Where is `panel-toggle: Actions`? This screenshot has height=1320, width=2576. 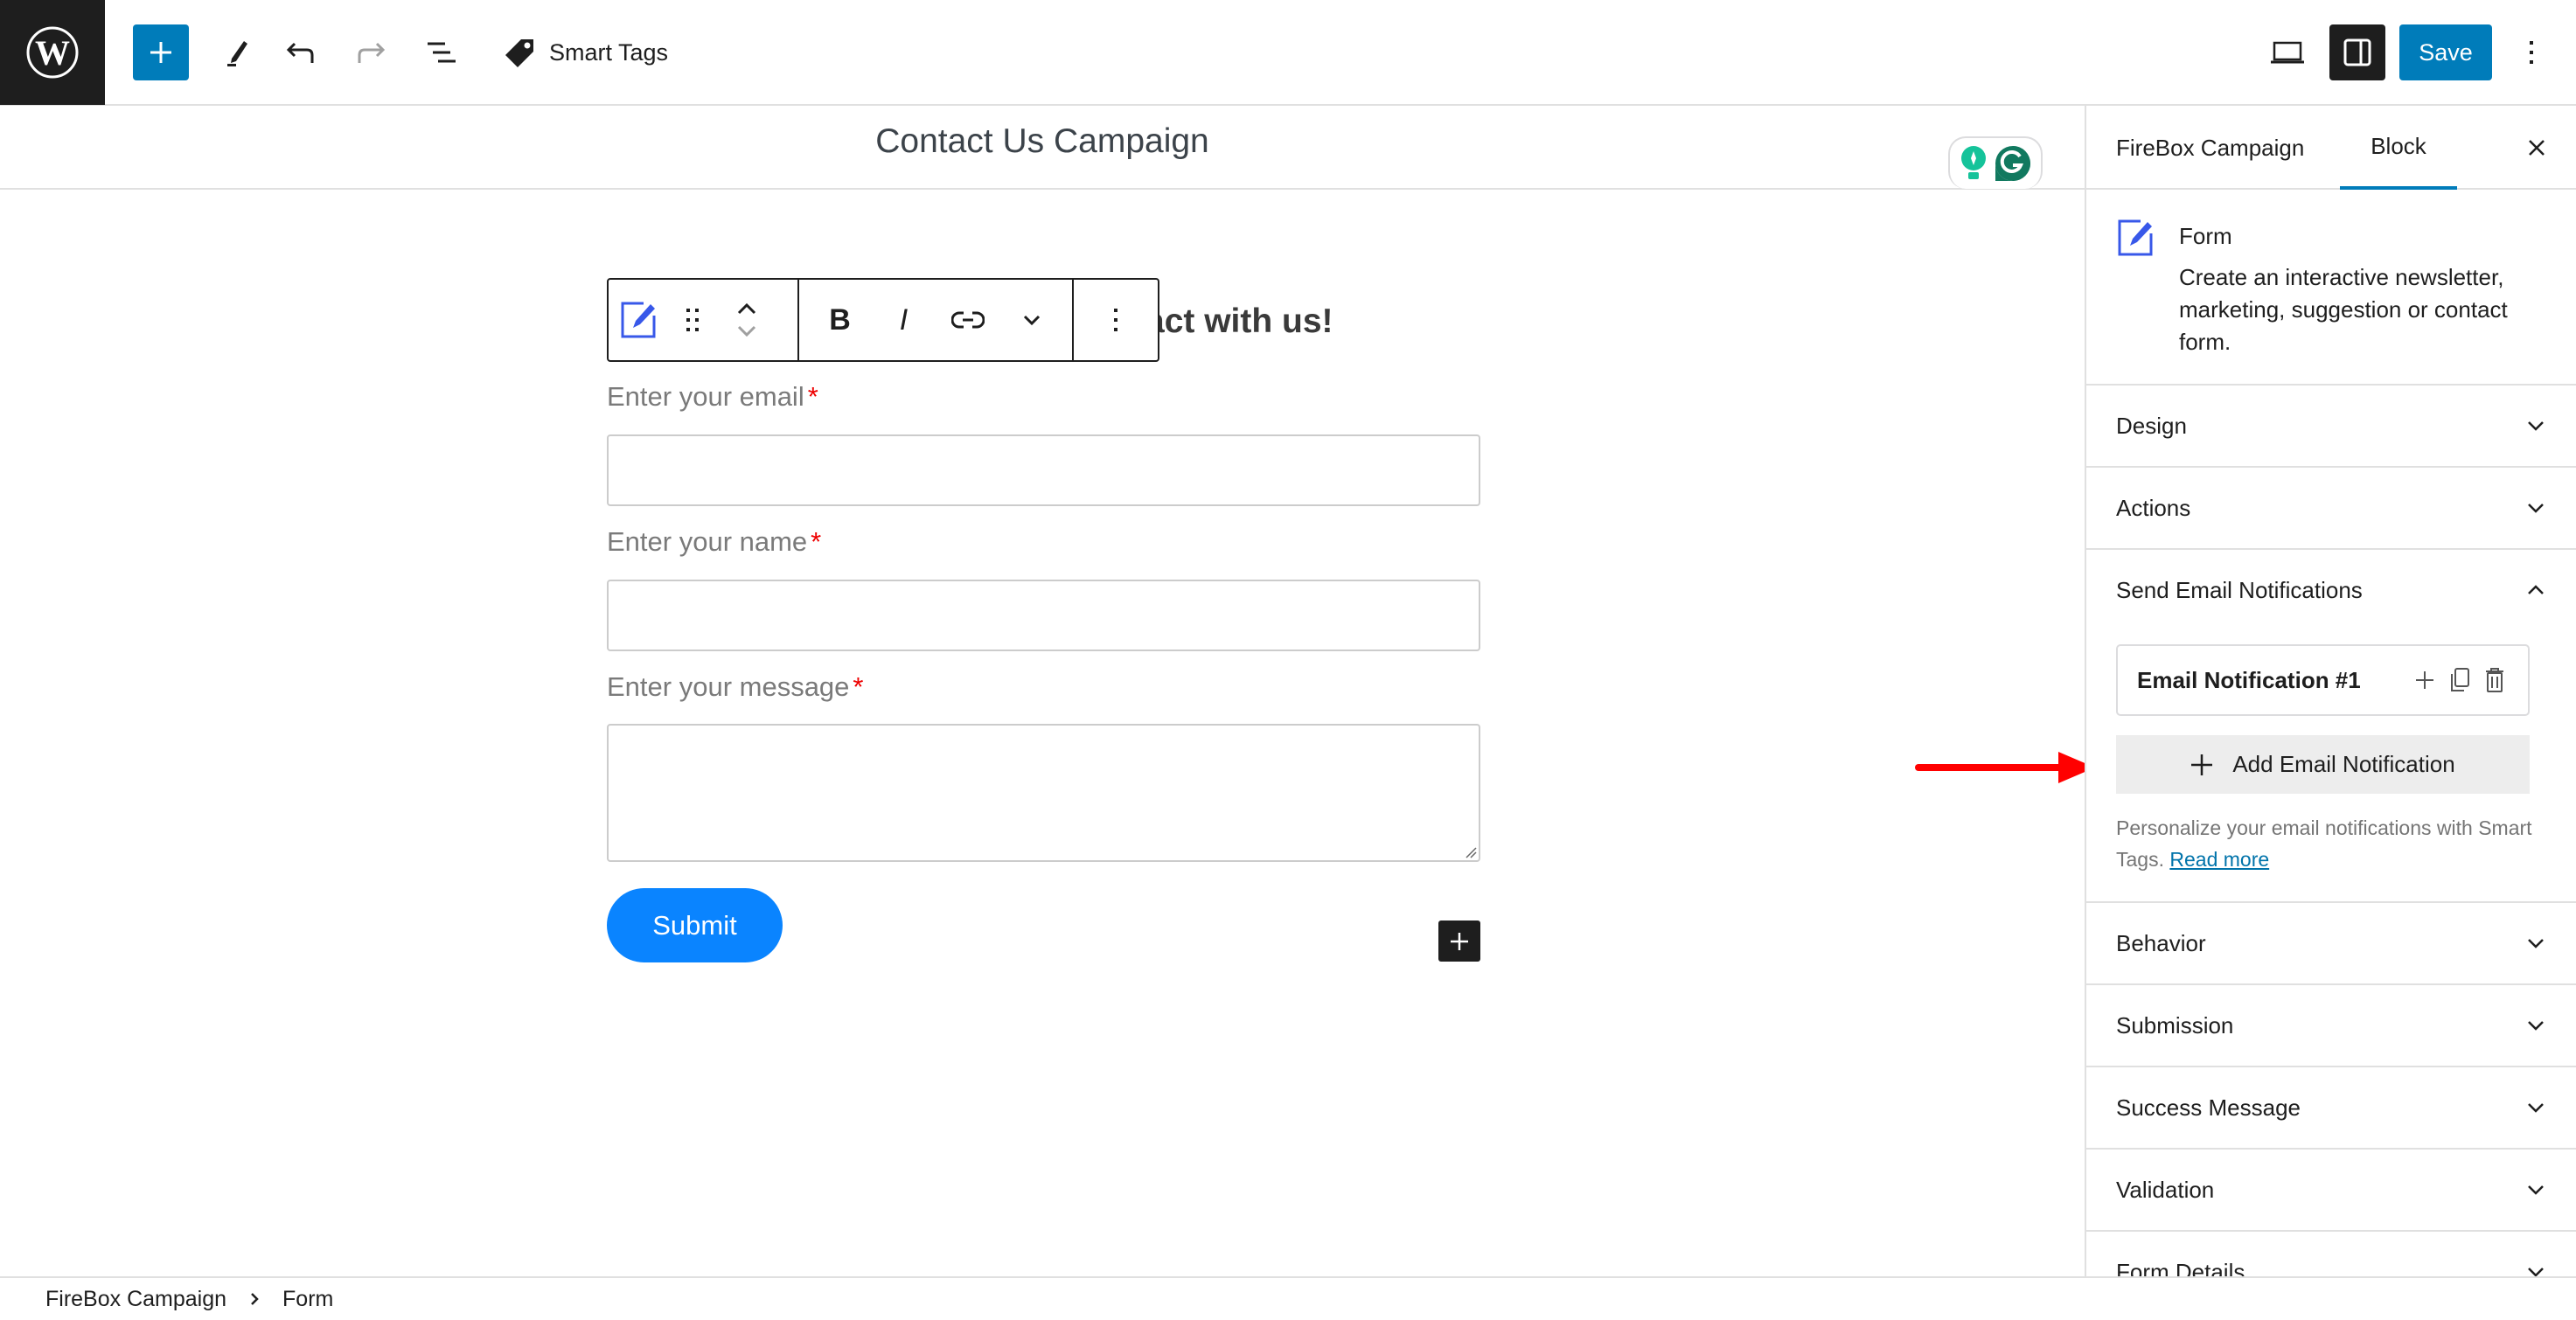 panel-toggle: Actions is located at coordinates (2331, 508).